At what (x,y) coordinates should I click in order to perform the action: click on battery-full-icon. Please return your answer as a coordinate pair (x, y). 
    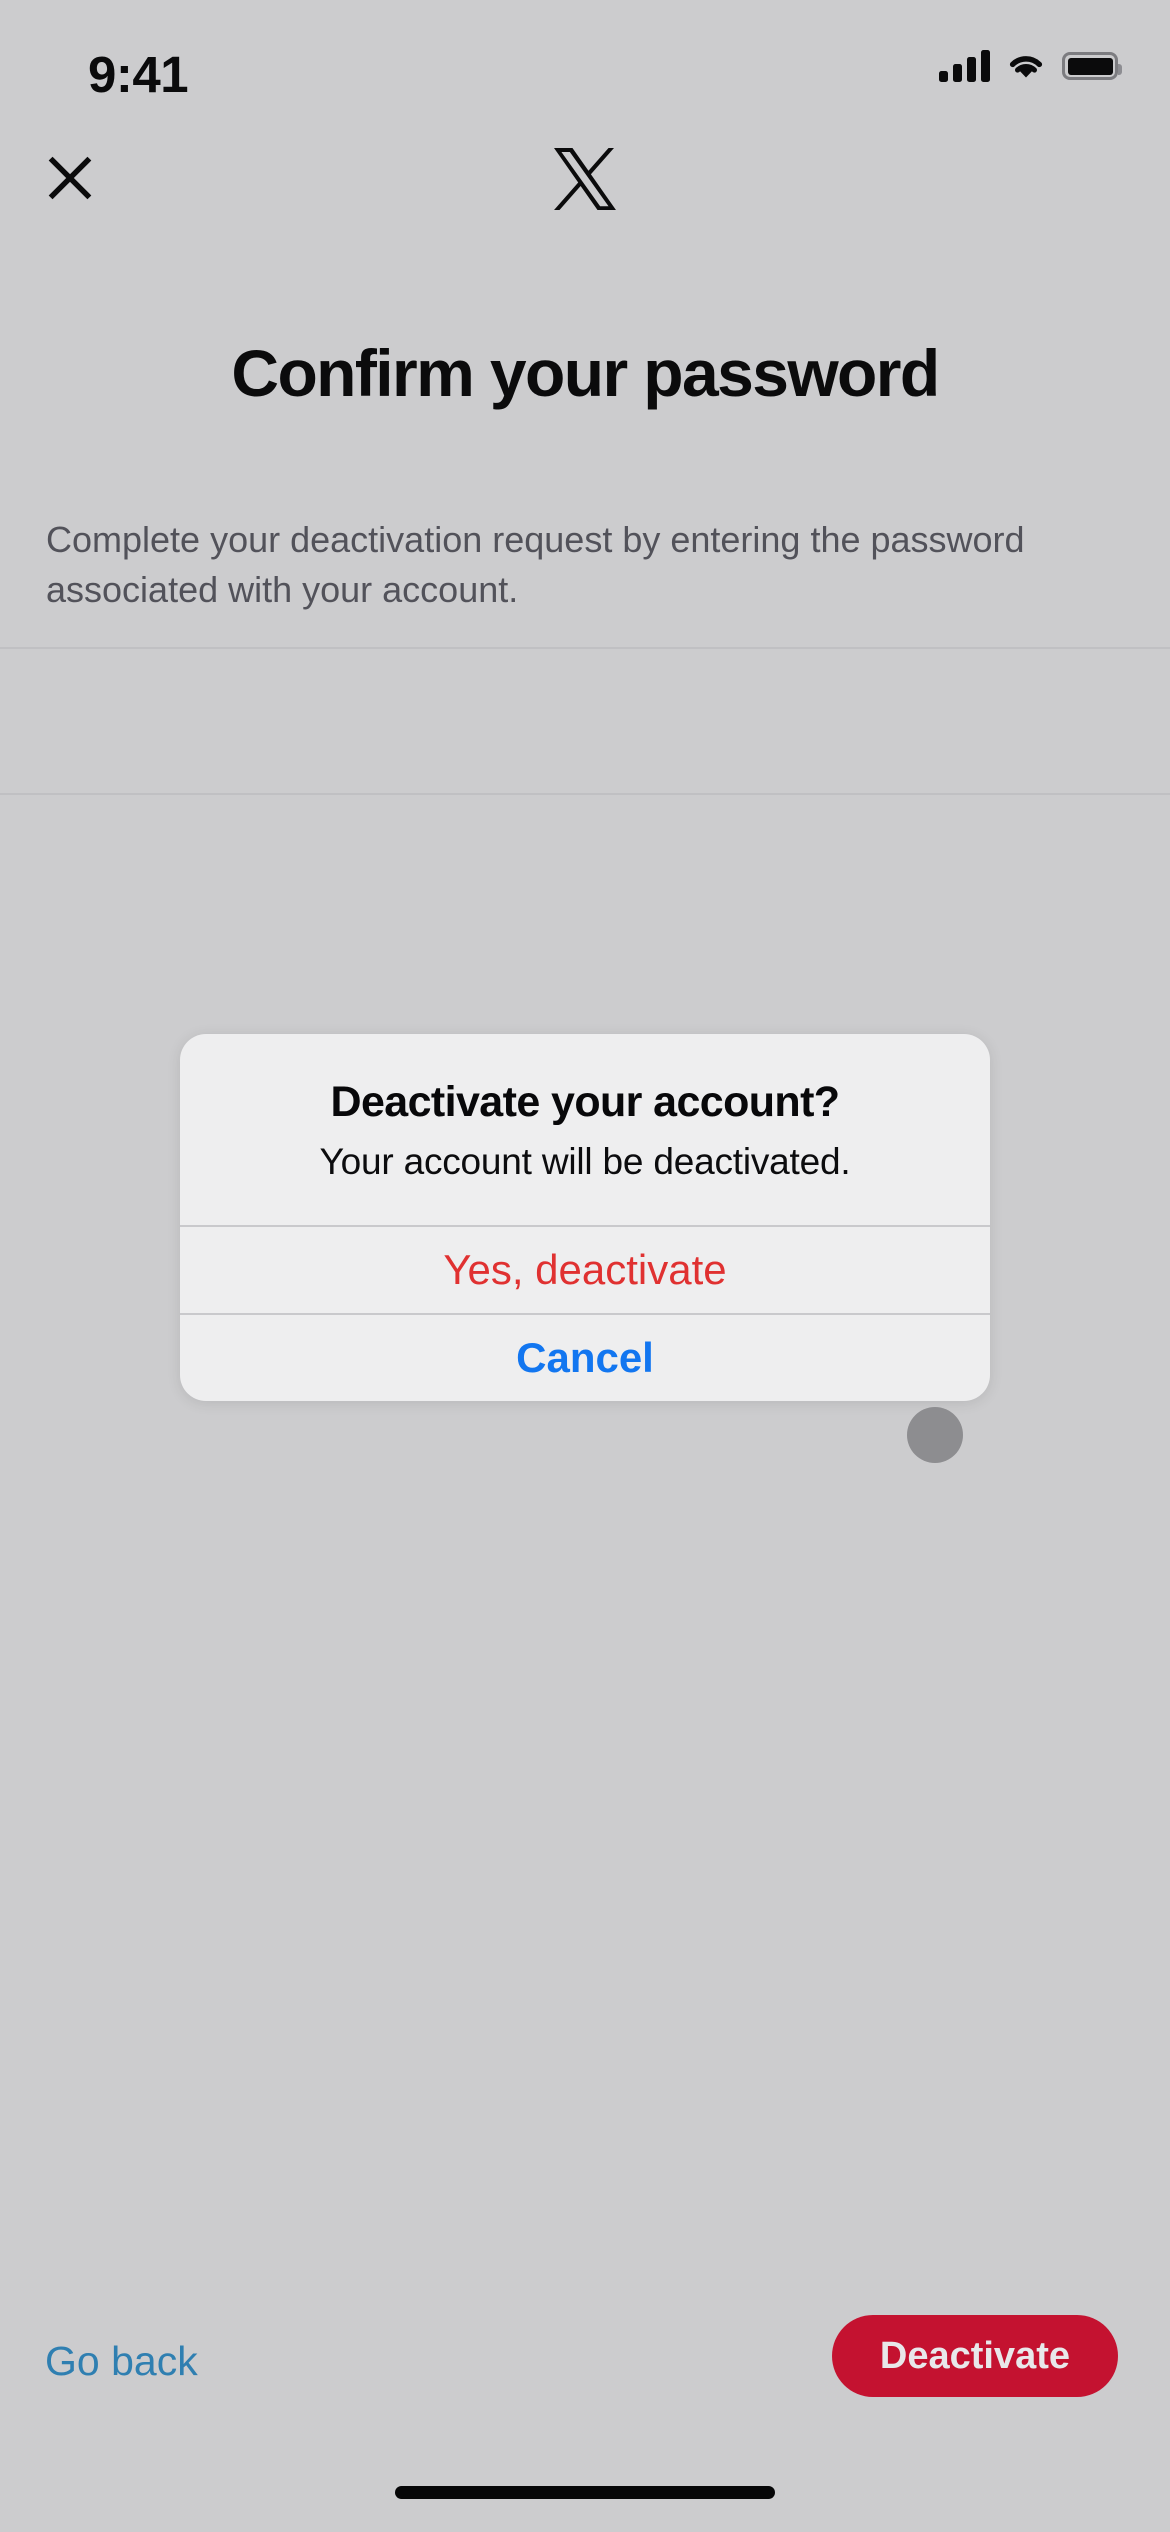
    Looking at the image, I should click on (1092, 66).